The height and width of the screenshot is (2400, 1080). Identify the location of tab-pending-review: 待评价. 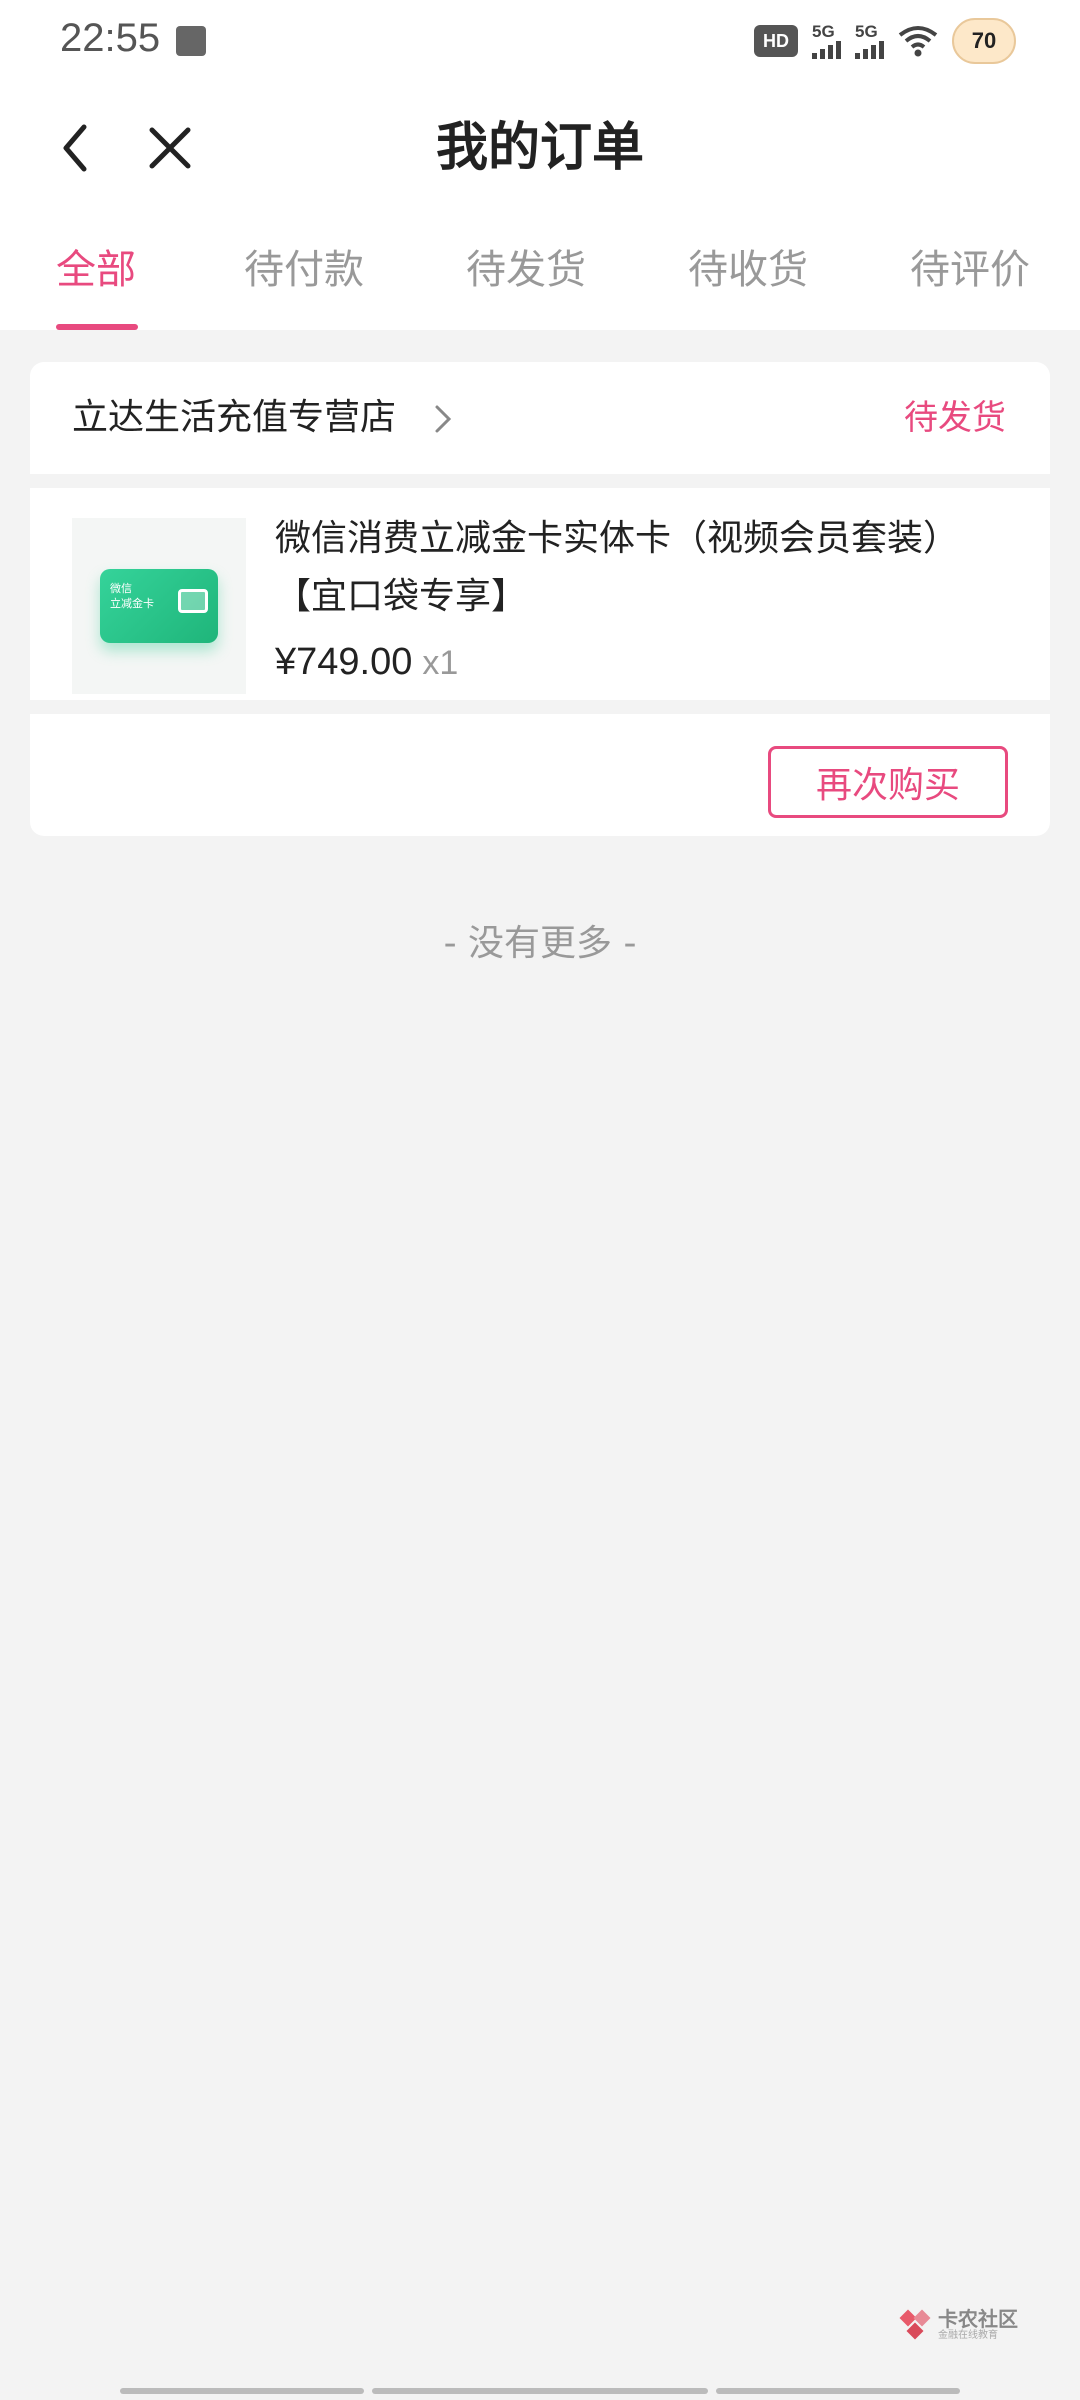
(970, 270).